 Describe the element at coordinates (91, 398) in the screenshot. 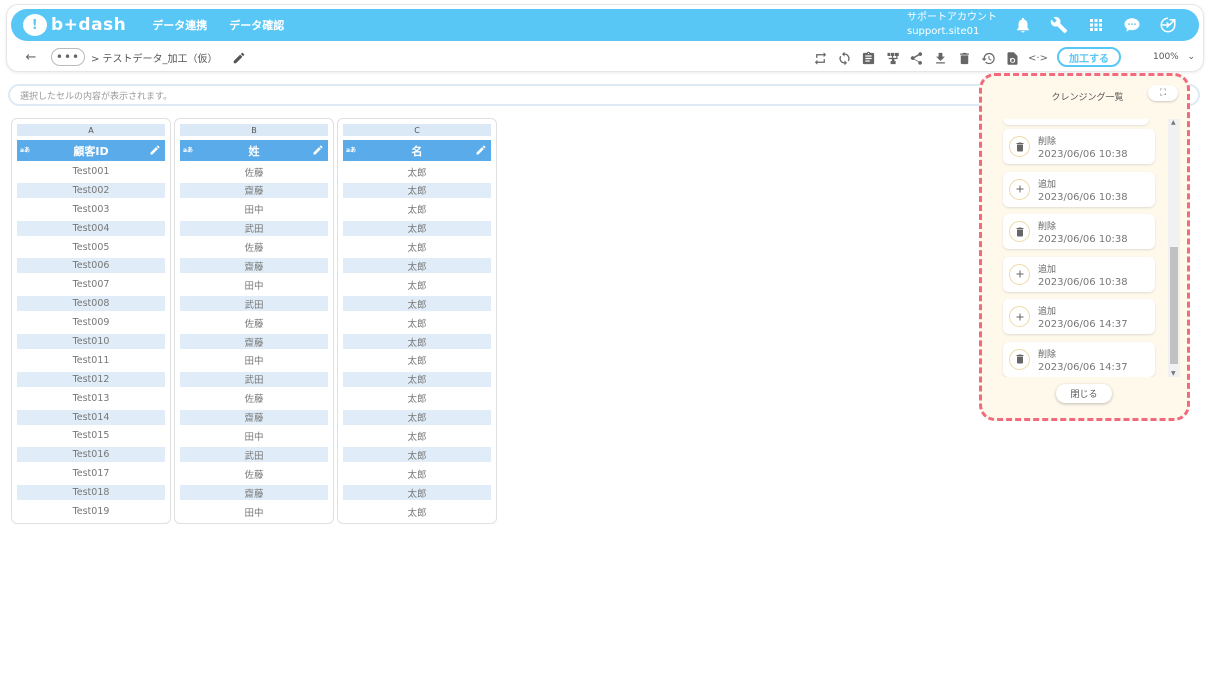

I see `table-cell: Test013` at that location.